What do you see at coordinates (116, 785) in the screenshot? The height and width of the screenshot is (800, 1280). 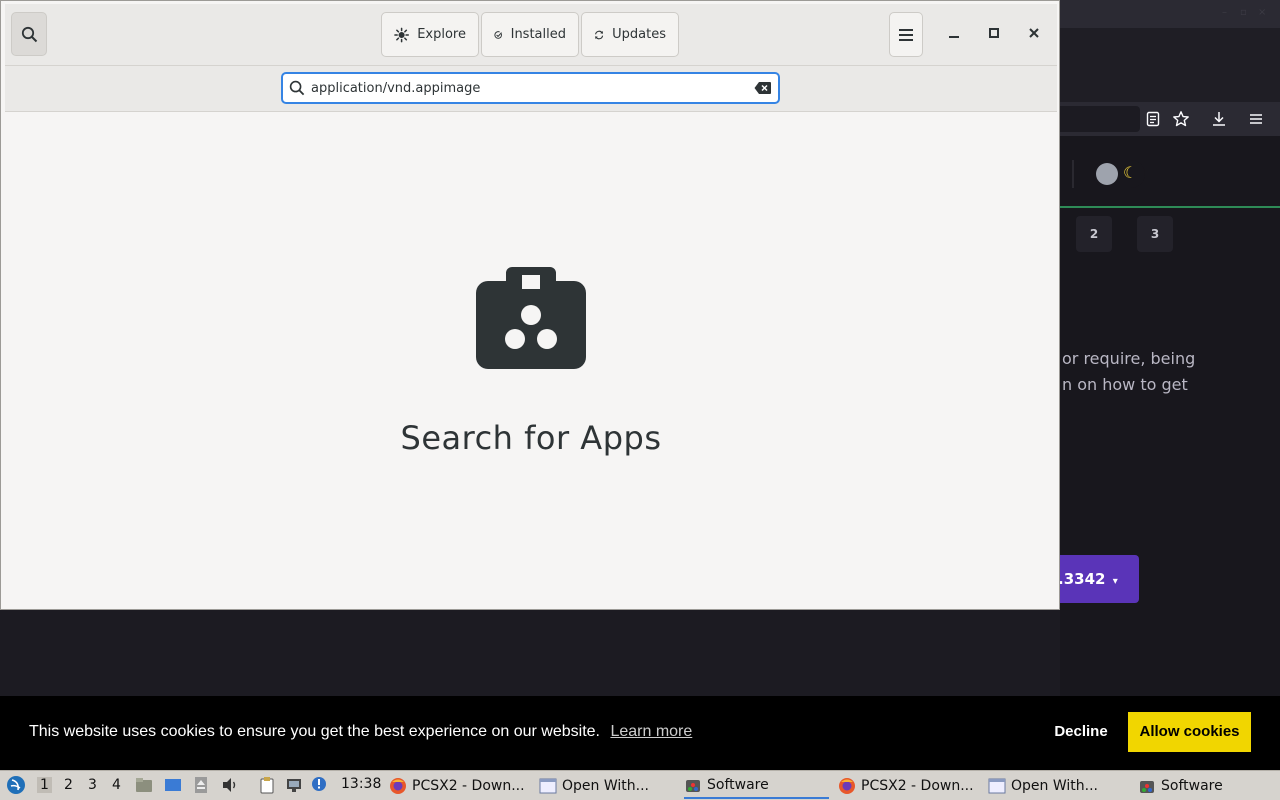 I see `workspace-4: 4` at bounding box center [116, 785].